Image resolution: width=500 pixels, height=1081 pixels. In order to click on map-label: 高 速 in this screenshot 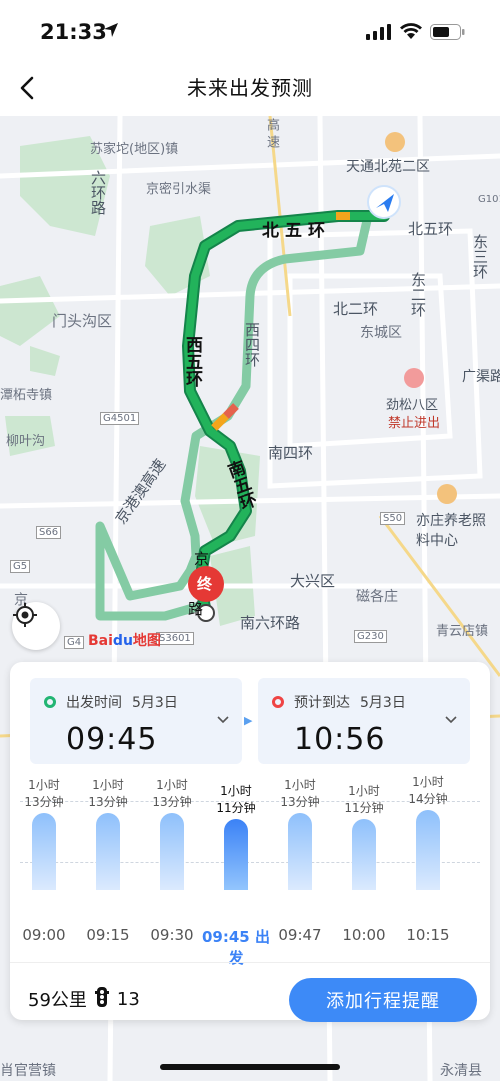, I will do `click(271, 133)`.